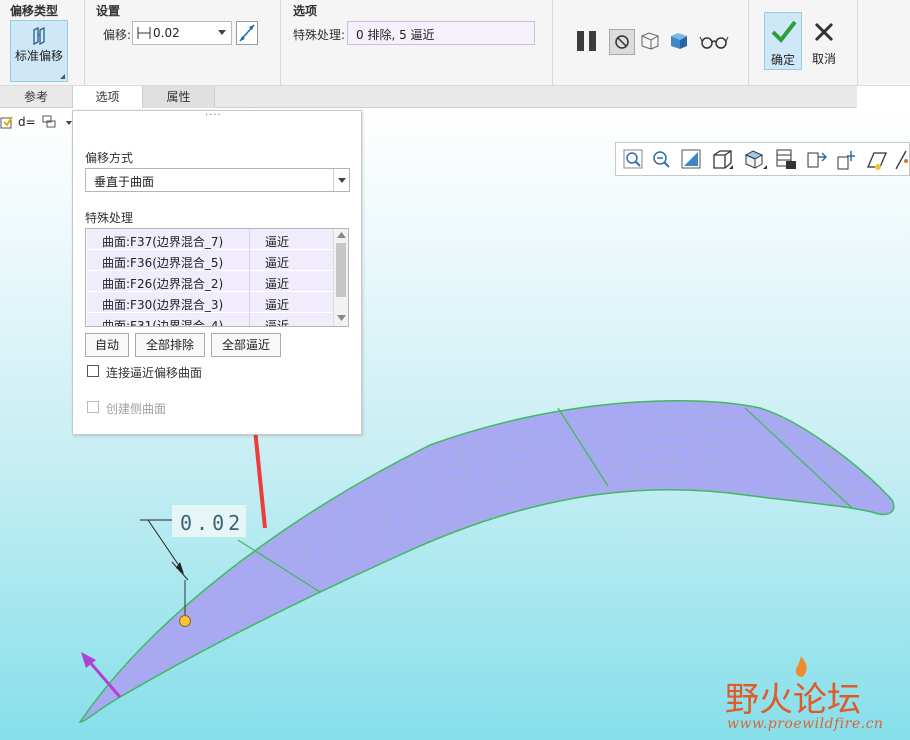 The width and height of the screenshot is (910, 740). What do you see at coordinates (817, 160) in the screenshot?
I see `perspective-icon` at bounding box center [817, 160].